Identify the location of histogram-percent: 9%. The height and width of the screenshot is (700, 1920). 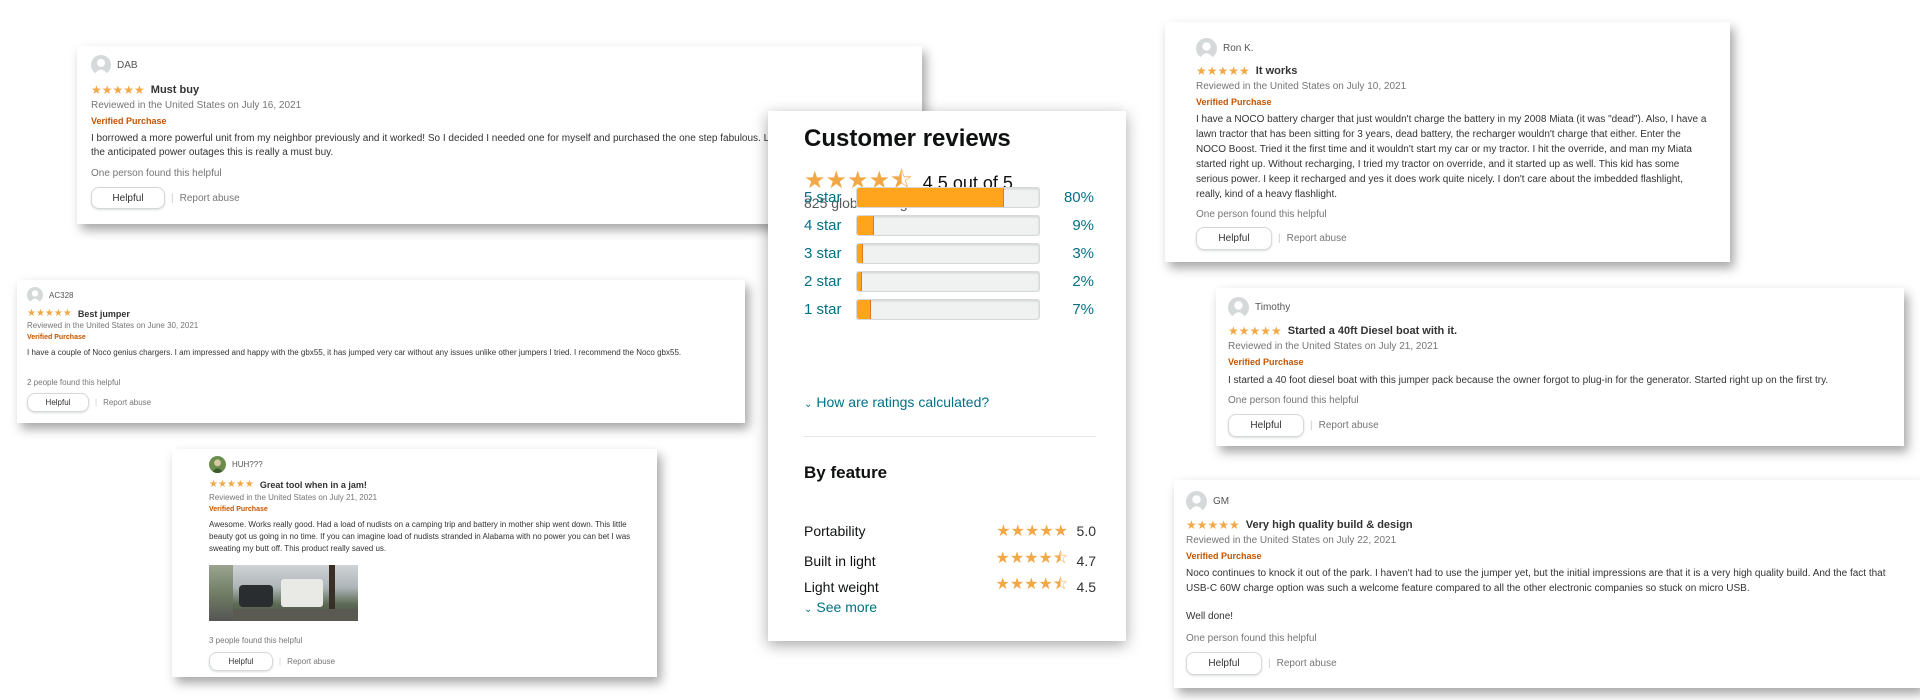
(1083, 225).